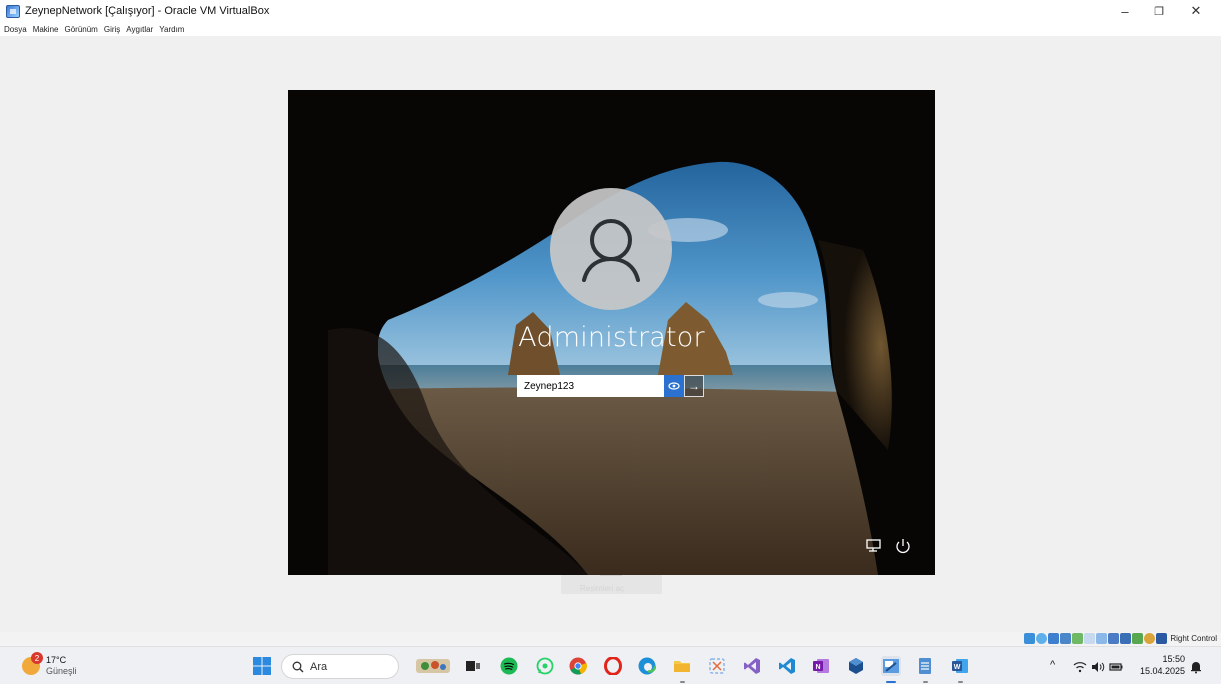  I want to click on power-icon, so click(903, 546).